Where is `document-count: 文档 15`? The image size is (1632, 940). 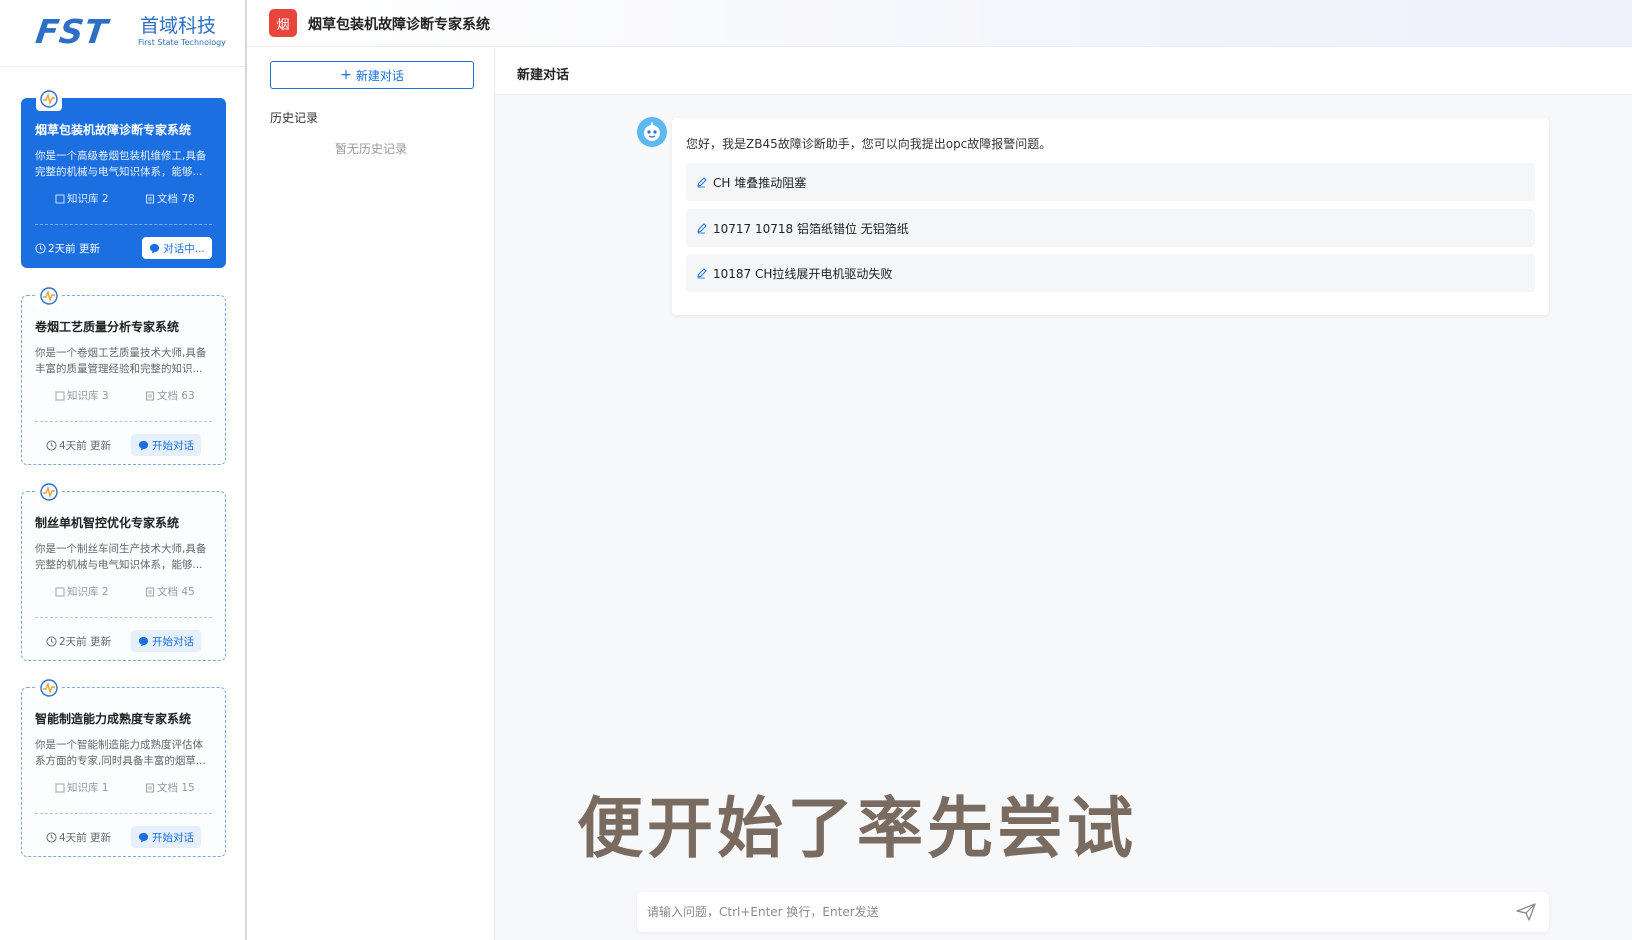
document-count: 文档 15 is located at coordinates (170, 787).